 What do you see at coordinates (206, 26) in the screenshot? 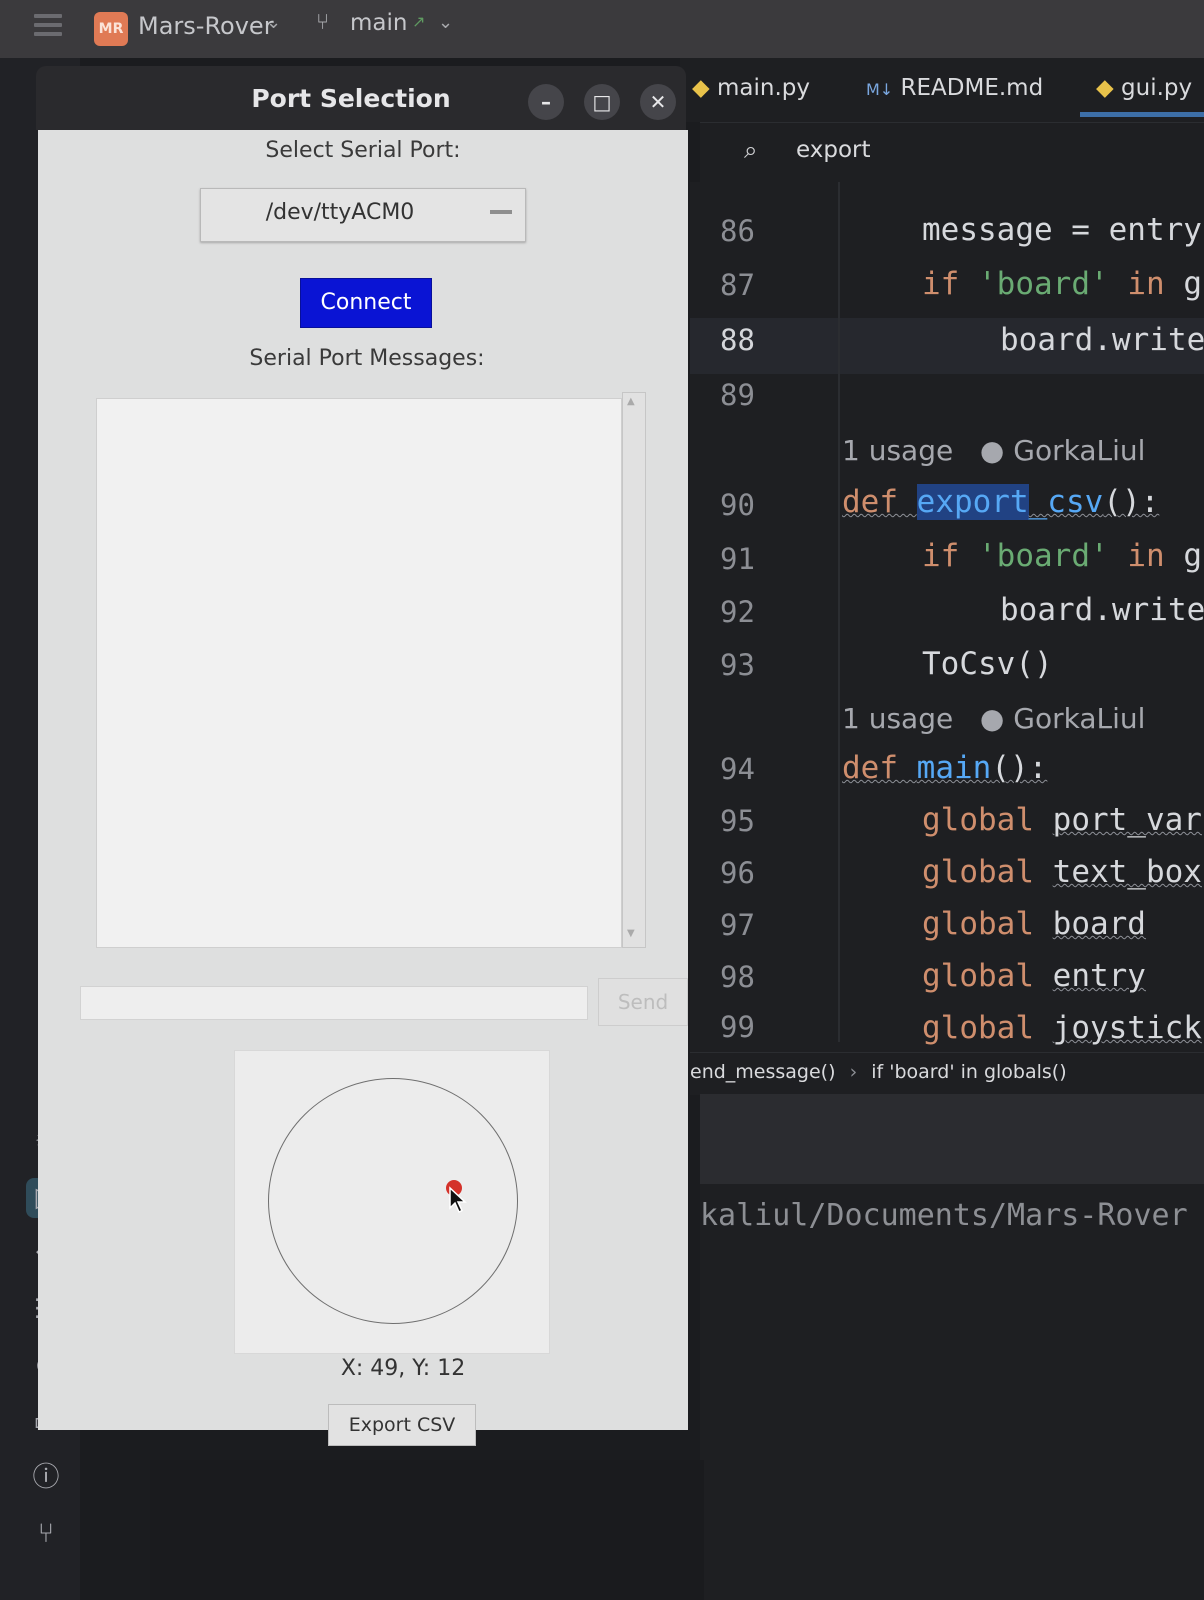
I see `project-name: Mars-Rover` at bounding box center [206, 26].